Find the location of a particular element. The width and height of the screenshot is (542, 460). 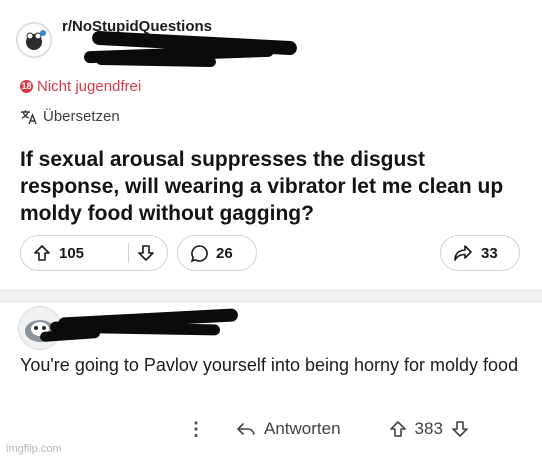

section-divider is located at coordinates (271, 296).